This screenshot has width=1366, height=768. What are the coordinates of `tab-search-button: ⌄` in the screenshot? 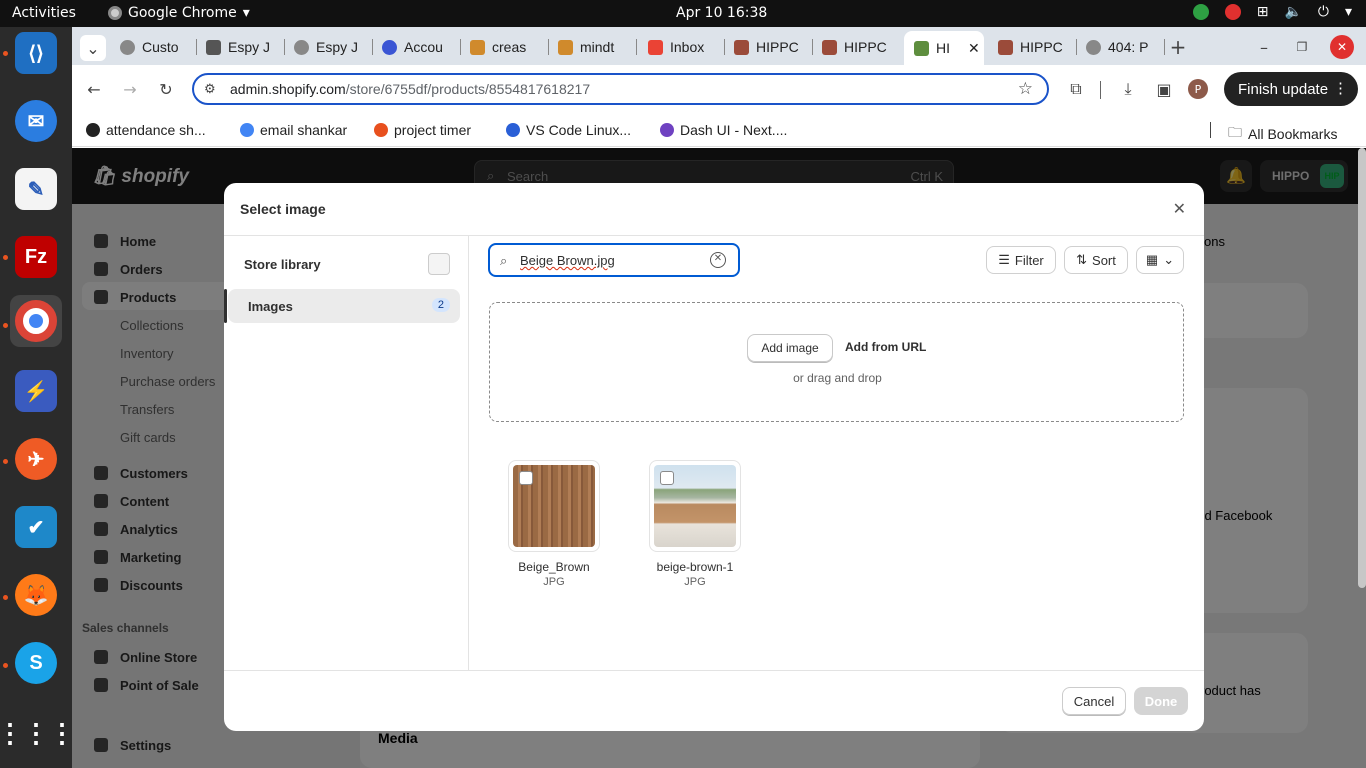 It's located at (93, 48).